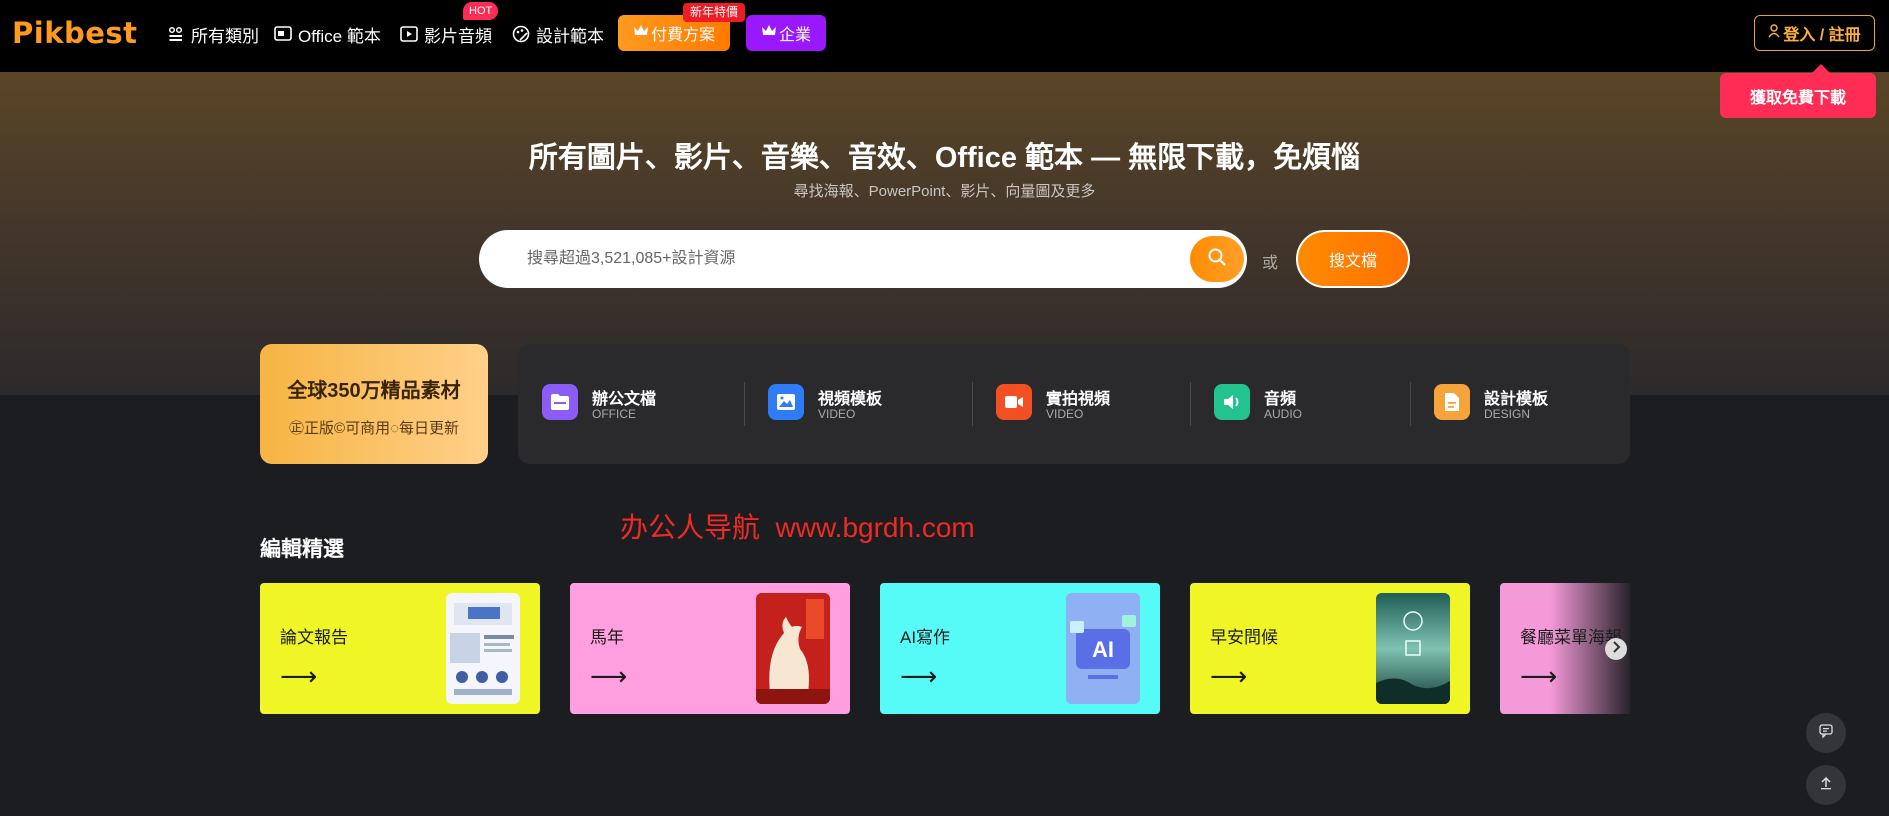 The width and height of the screenshot is (1889, 816). What do you see at coordinates (837, 259) in the screenshot?
I see `search-input` at bounding box center [837, 259].